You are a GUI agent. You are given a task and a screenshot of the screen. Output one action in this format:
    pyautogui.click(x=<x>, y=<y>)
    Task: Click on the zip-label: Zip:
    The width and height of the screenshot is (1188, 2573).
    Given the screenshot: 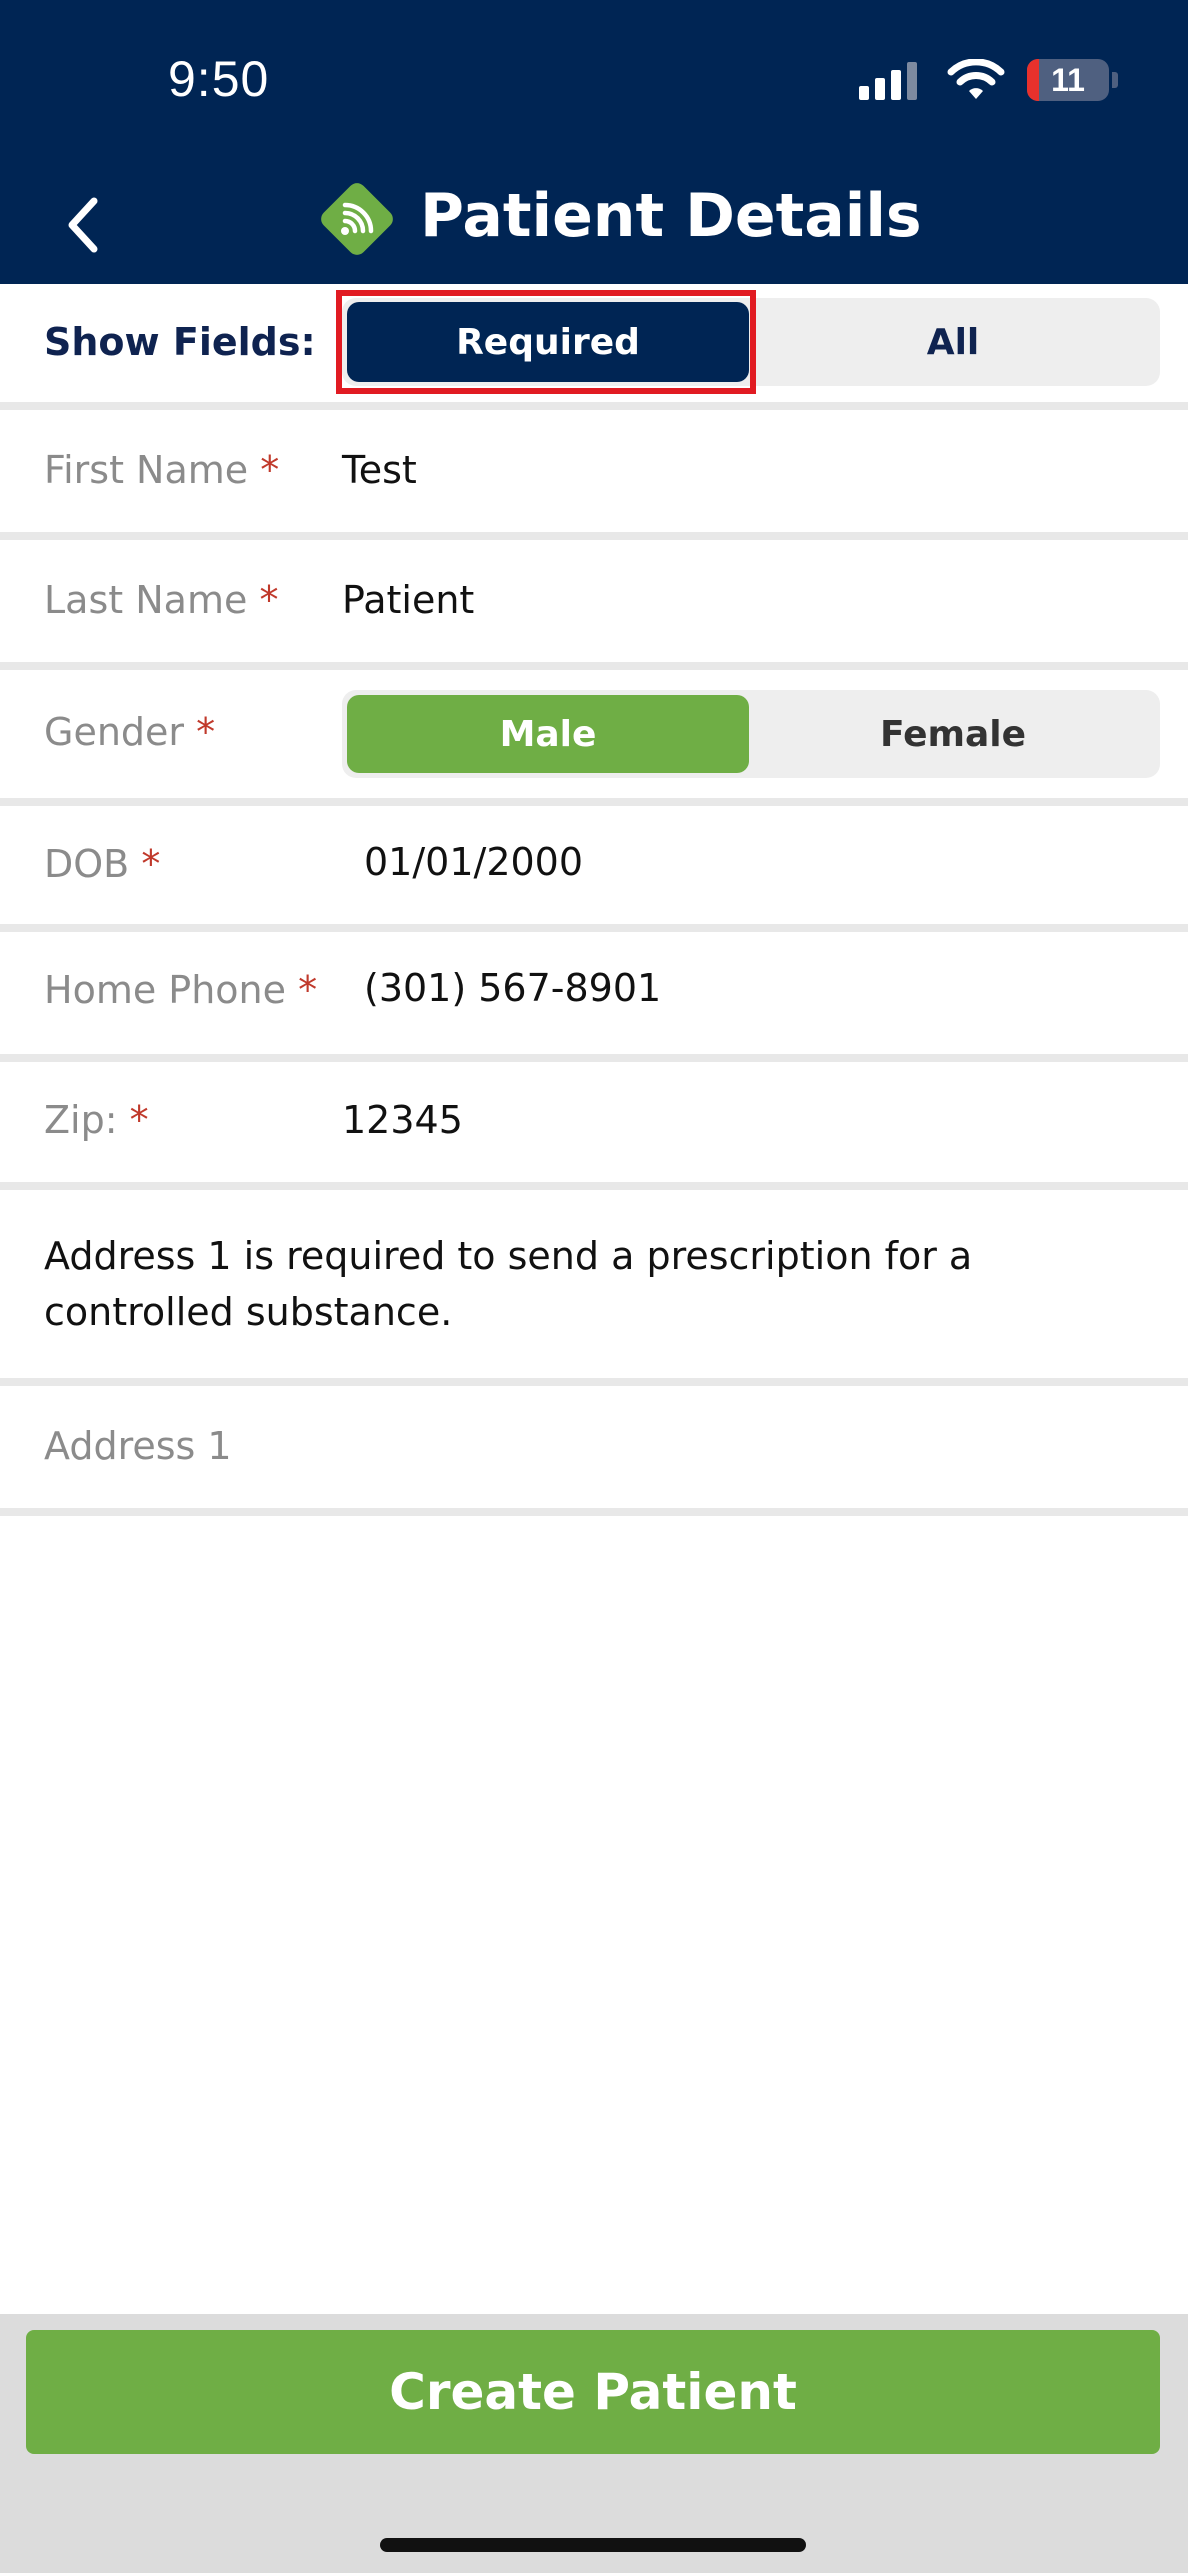 What is the action you would take?
    pyautogui.click(x=81, y=1120)
    